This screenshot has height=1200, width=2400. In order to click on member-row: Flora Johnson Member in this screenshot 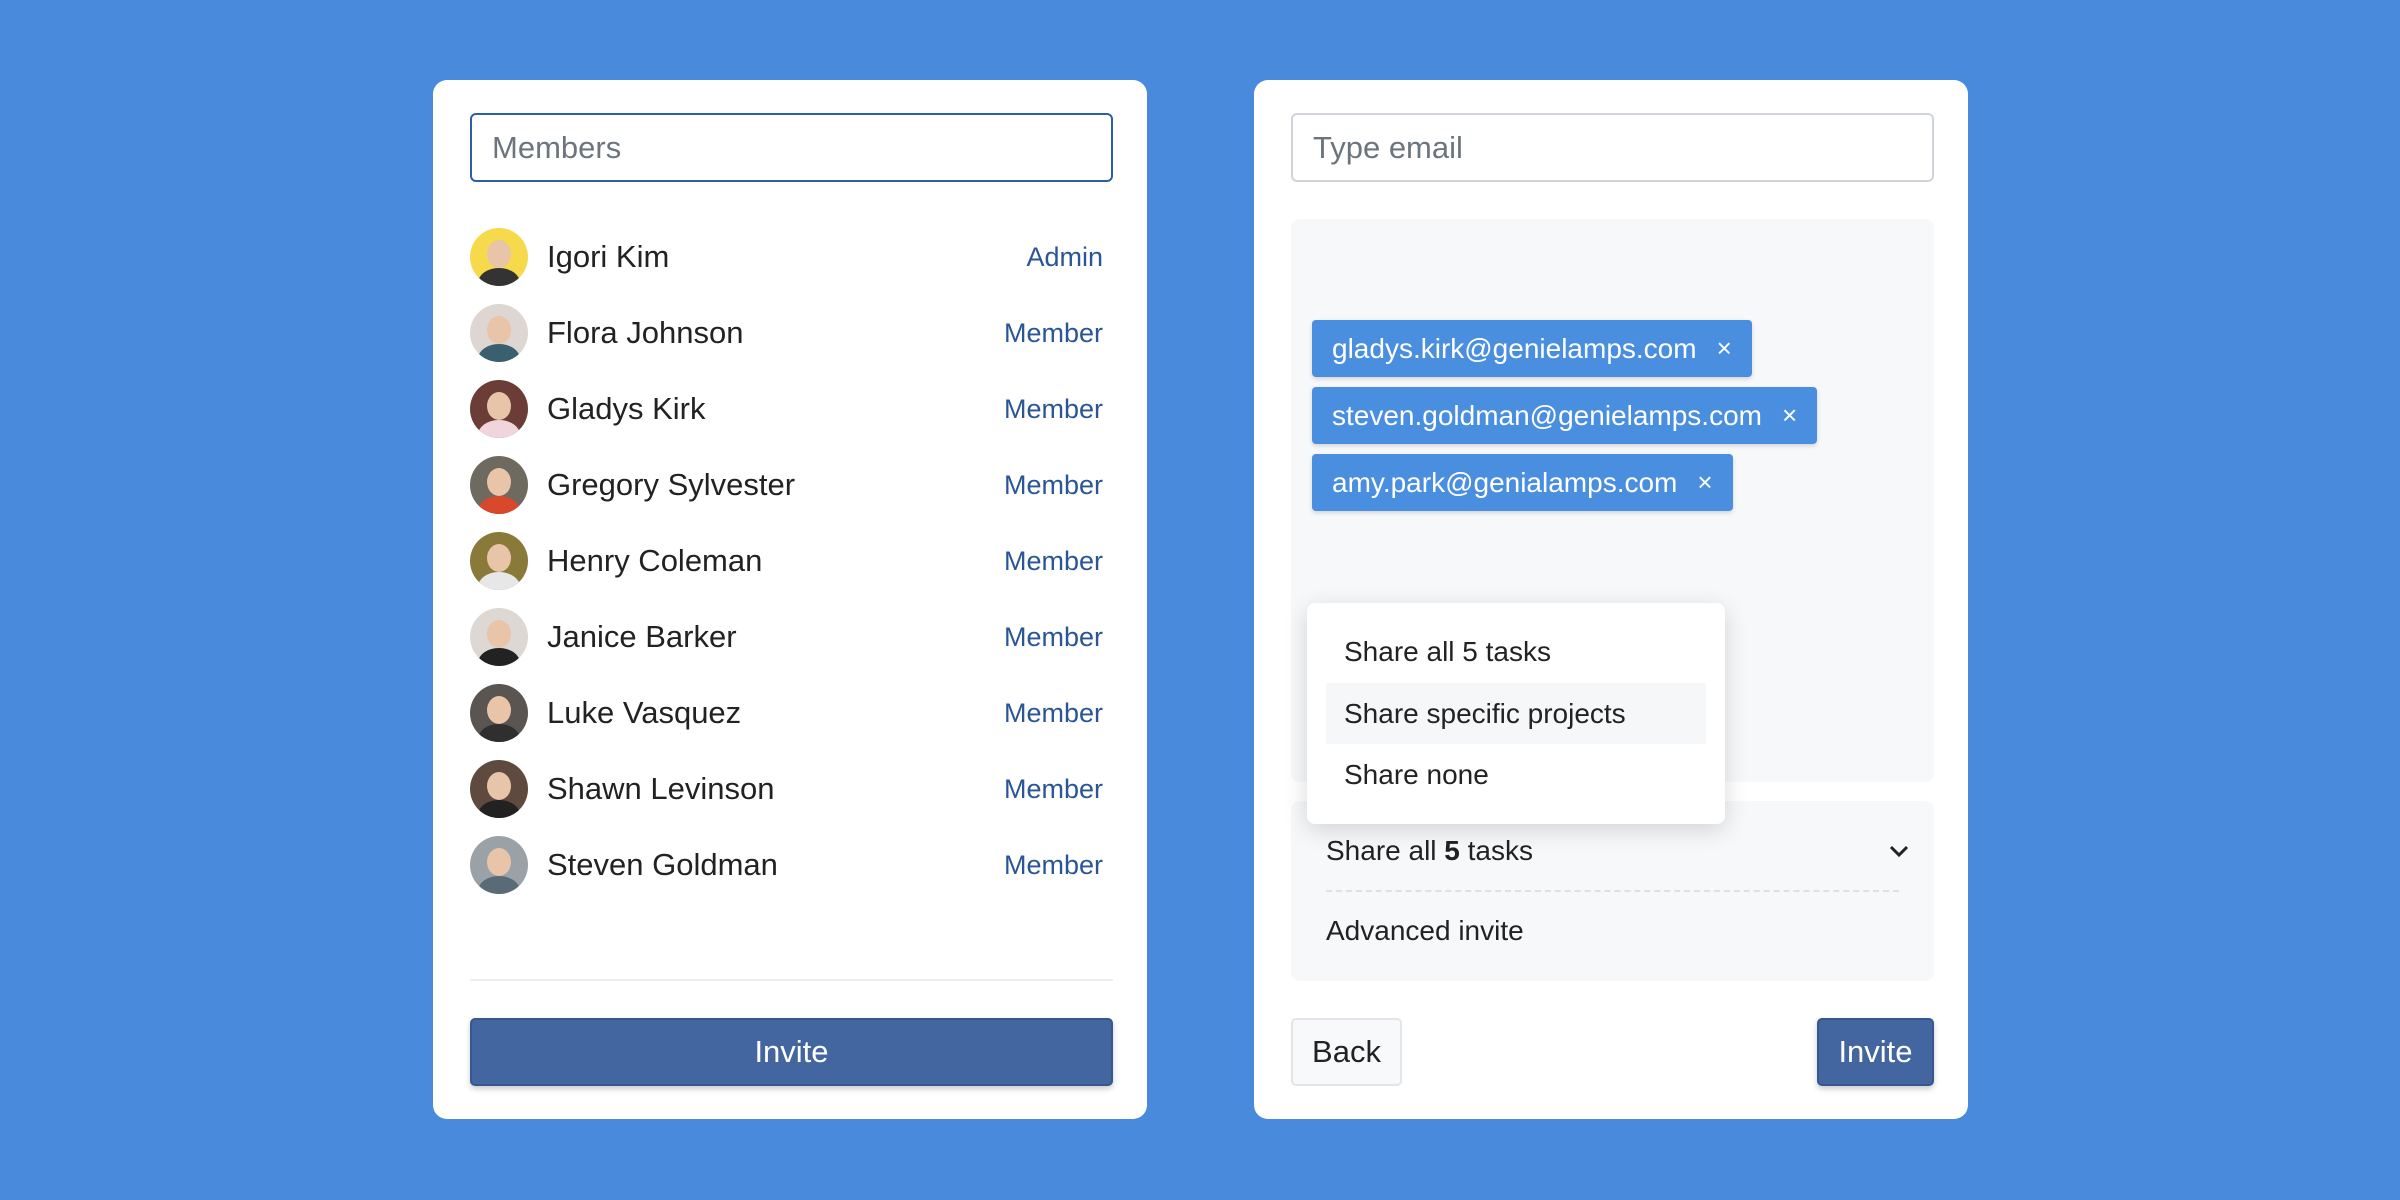, I will do `click(791, 333)`.